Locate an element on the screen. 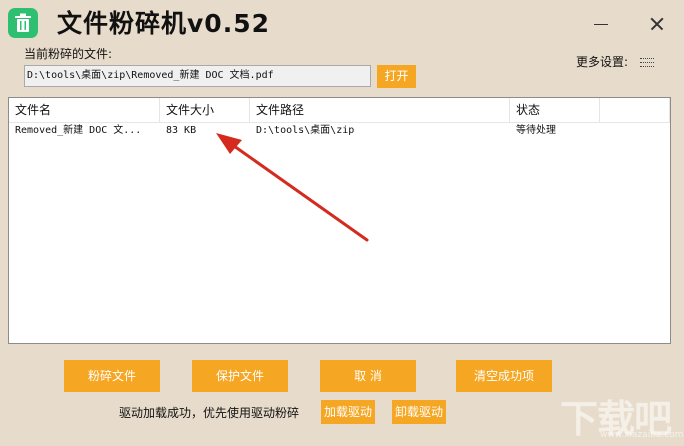  cell-file-size: 83 KB is located at coordinates (181, 130).